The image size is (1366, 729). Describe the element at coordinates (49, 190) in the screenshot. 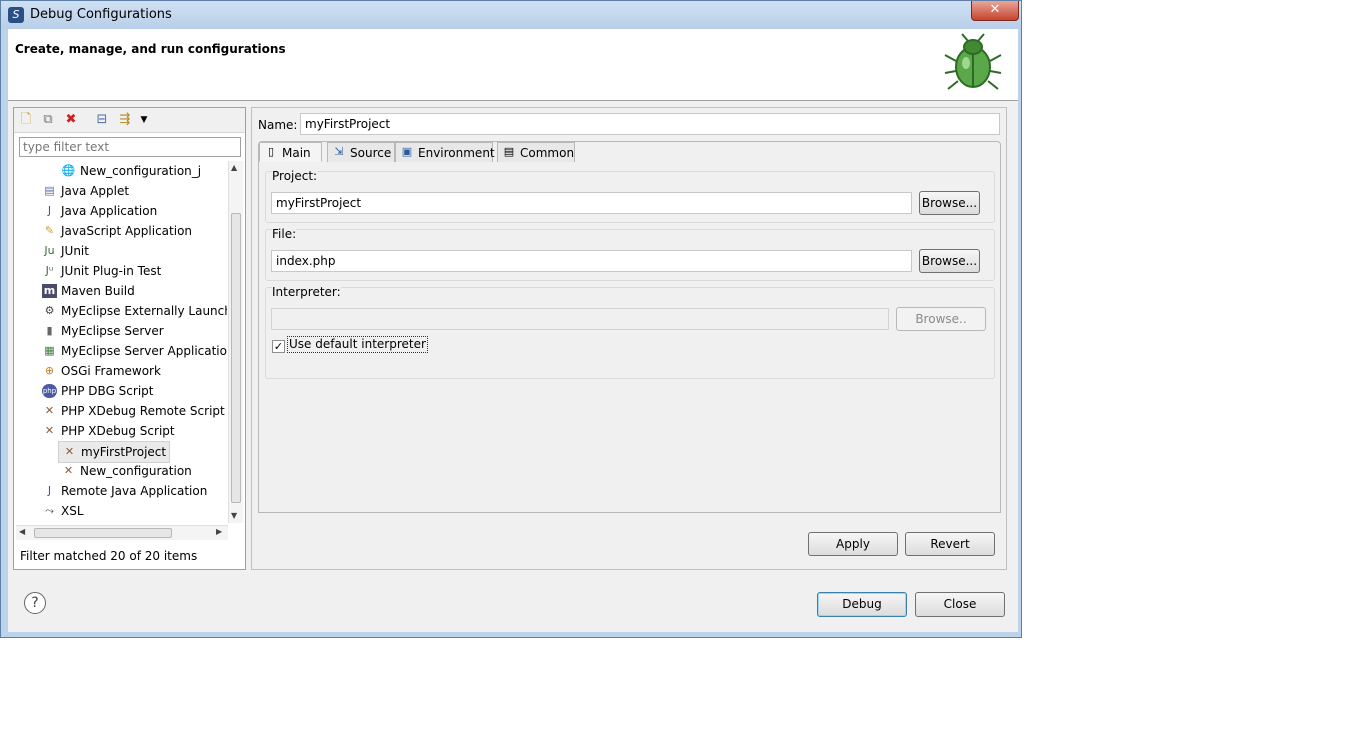

I see `java-applet-icon: ▤` at that location.